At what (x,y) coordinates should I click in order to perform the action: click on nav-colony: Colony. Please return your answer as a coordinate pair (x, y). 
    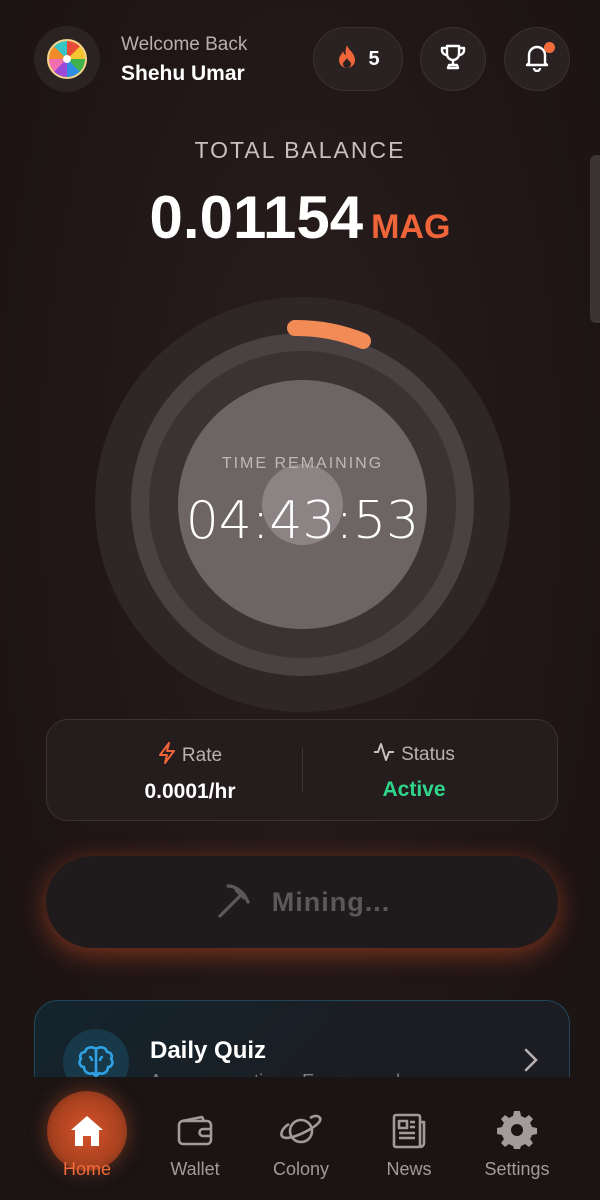
    Looking at the image, I should click on (301, 1138).